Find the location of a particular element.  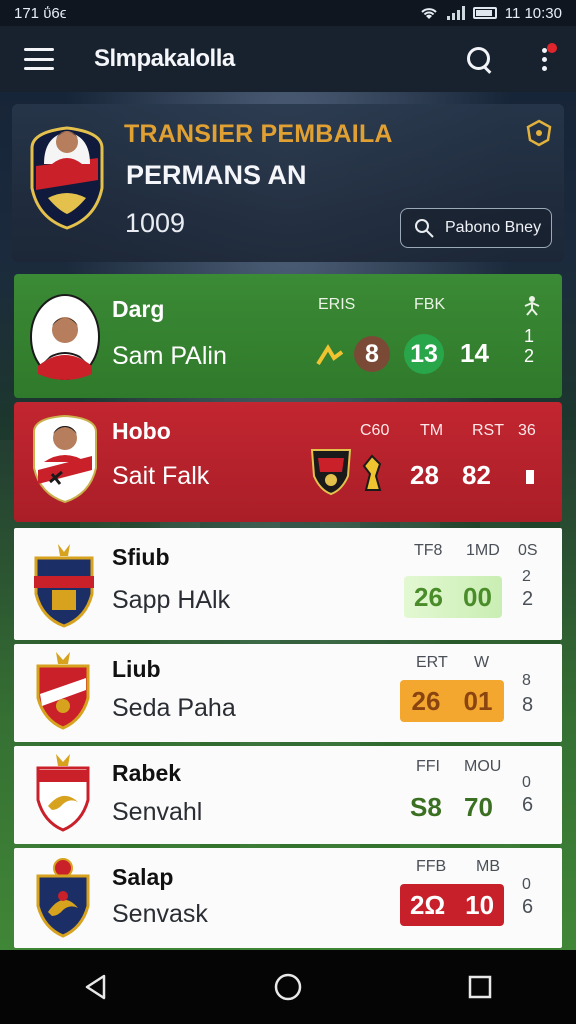

row-subtitle: Senvask is located at coordinates (160, 914).